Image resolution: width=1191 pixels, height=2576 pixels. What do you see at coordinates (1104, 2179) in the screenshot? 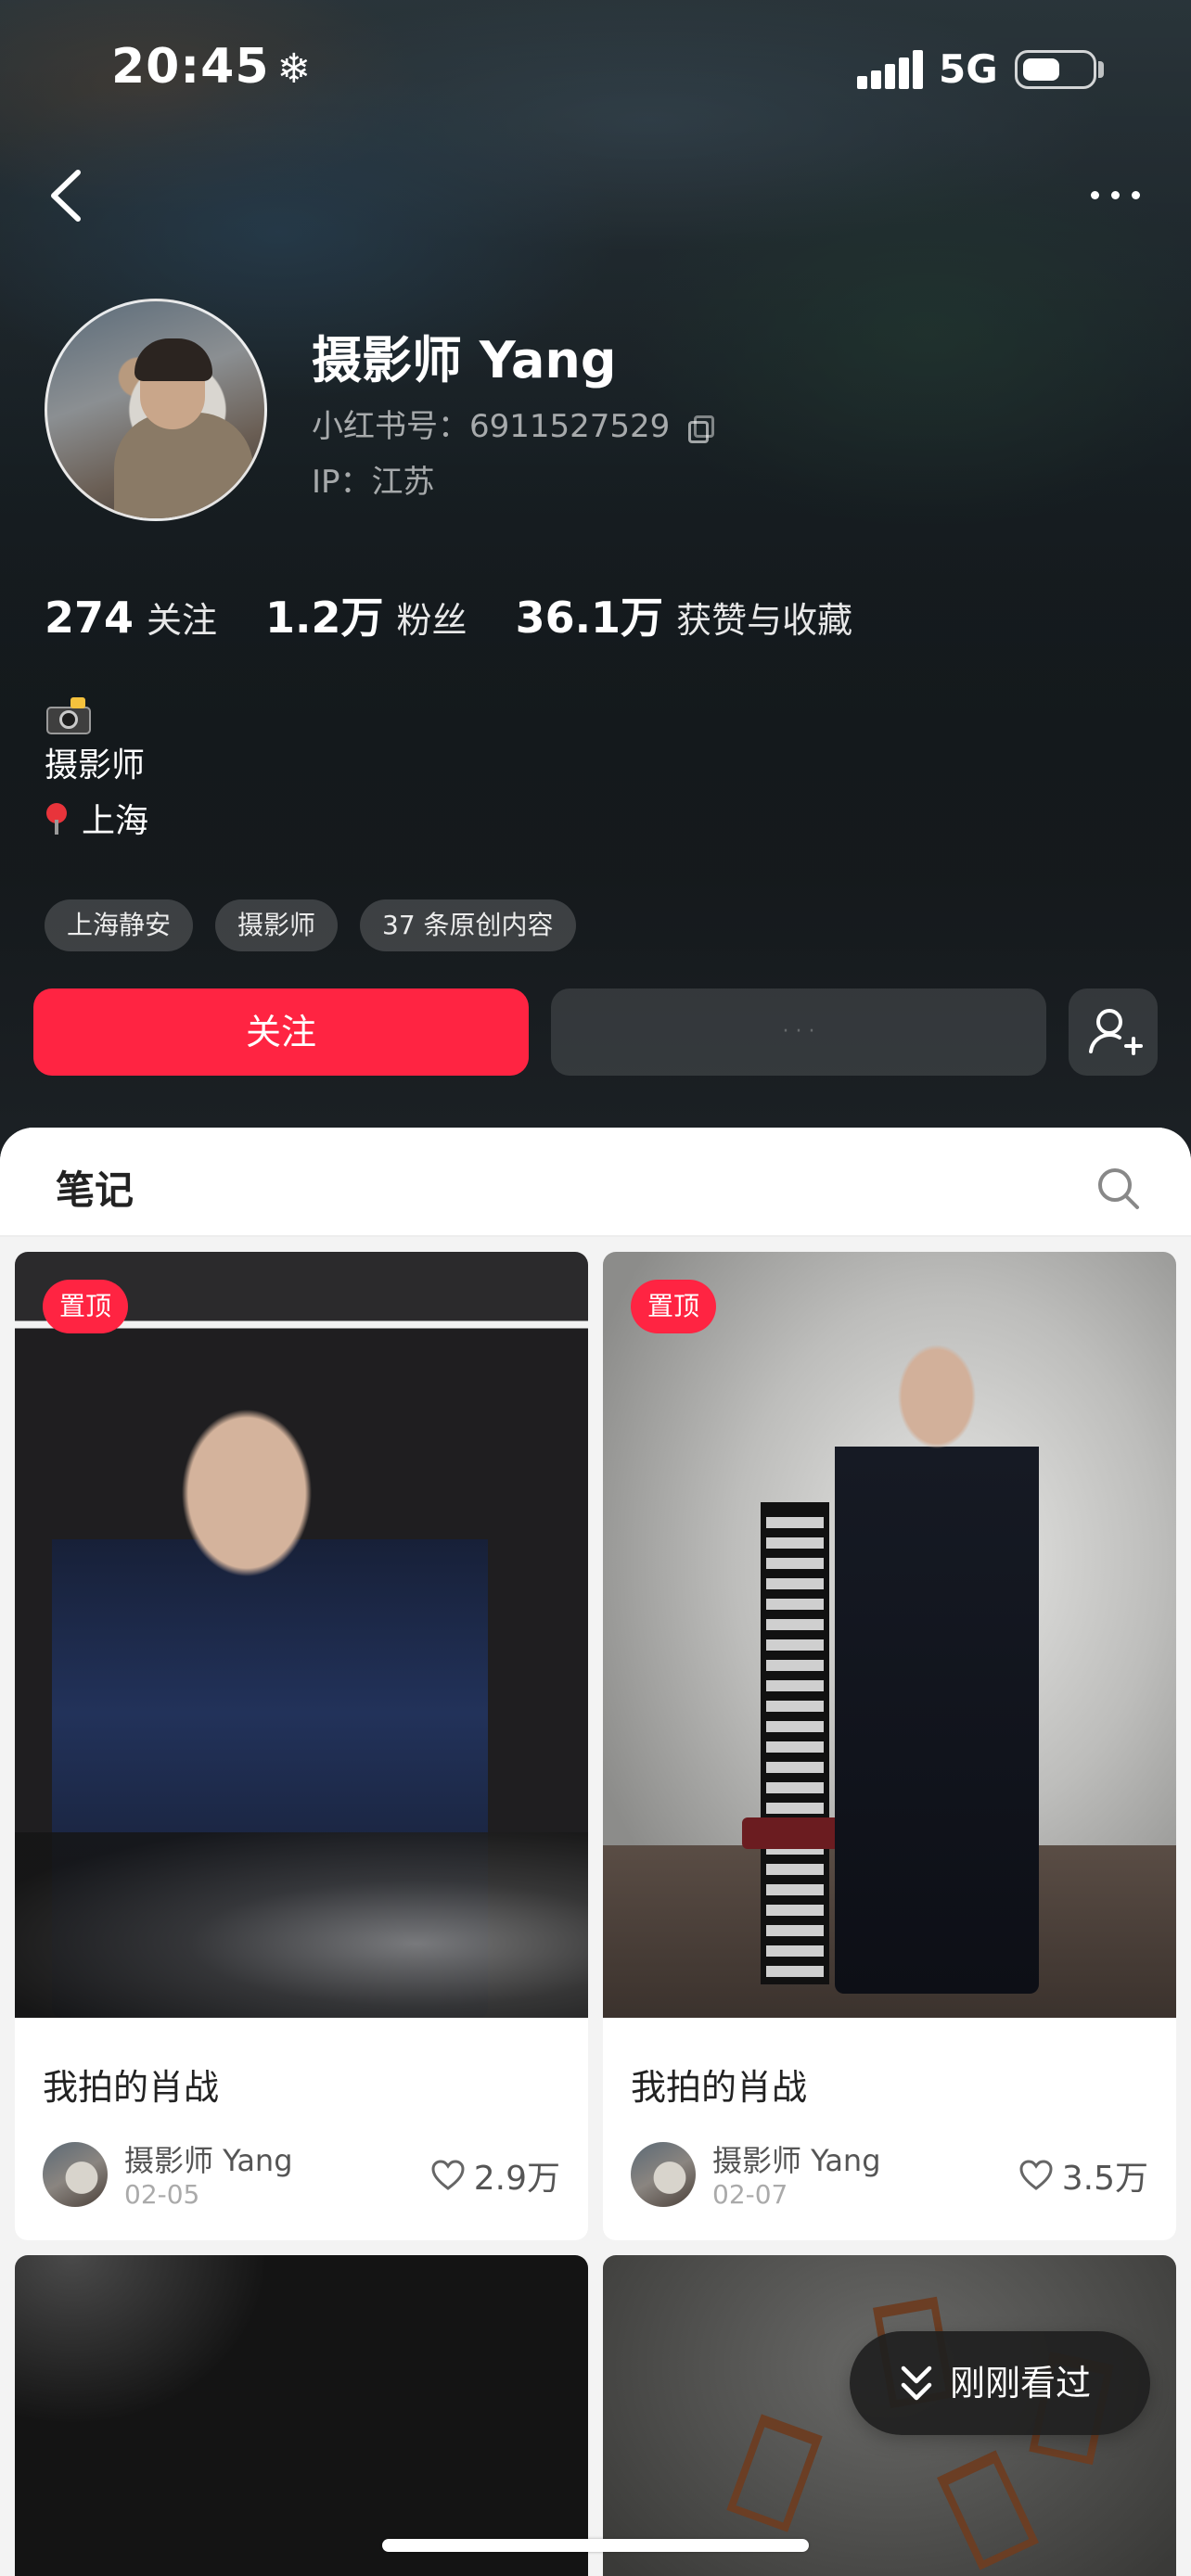
I see `like-count: 3.5万` at bounding box center [1104, 2179].